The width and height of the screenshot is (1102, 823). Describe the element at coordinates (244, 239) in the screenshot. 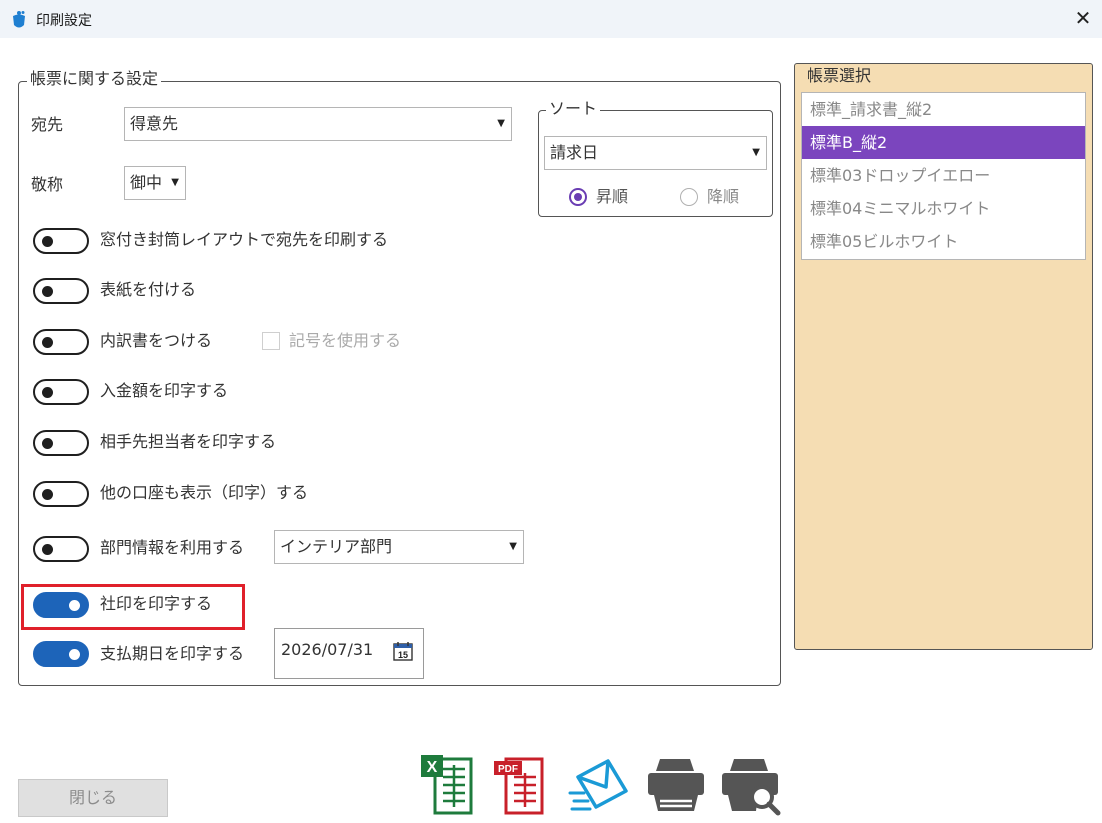

I see `toggle-window-envelope-label: 窓付き封筒レイアウトで宛先を印刷する` at that location.